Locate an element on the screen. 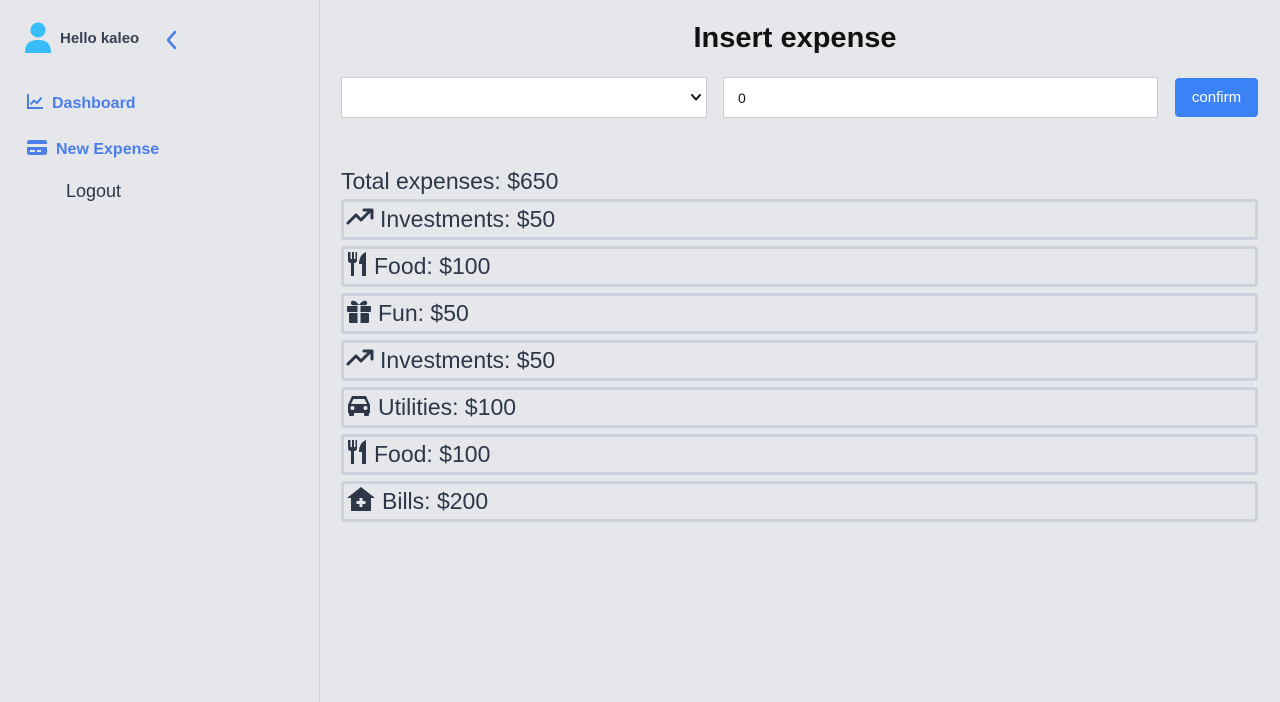 The height and width of the screenshot is (702, 1280). sidebar-item-label: Dashboard is located at coordinates (94, 103).